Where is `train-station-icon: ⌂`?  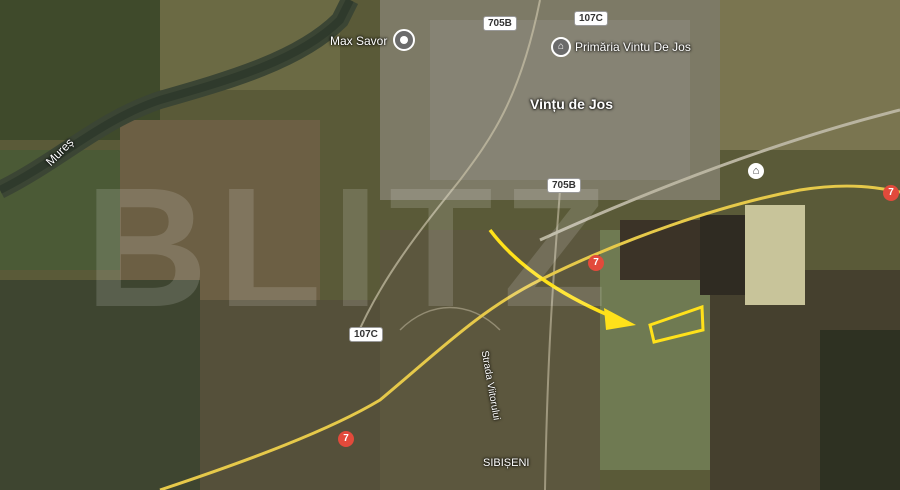 train-station-icon: ⌂ is located at coordinates (756, 171).